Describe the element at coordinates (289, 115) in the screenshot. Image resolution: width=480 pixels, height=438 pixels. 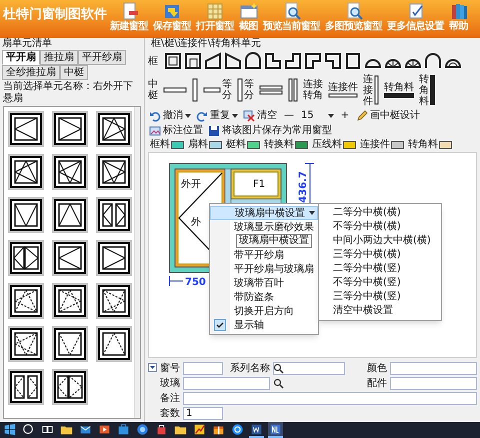
I see `zoom-out-button: —` at that location.